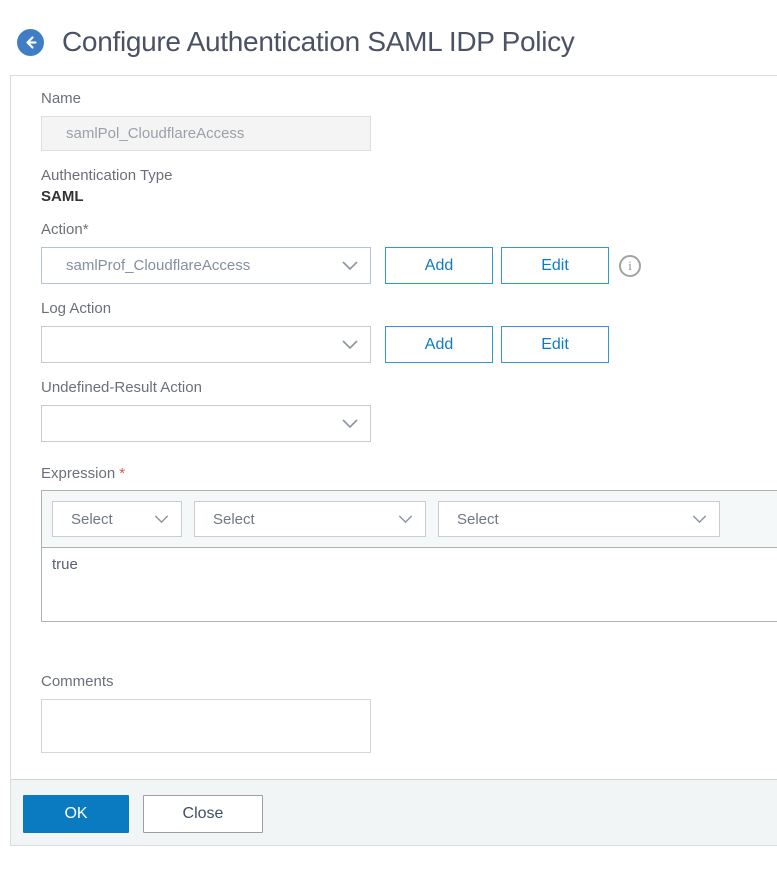 This screenshot has width=777, height=877. Describe the element at coordinates (206, 344) in the screenshot. I see `log-action-select` at that location.